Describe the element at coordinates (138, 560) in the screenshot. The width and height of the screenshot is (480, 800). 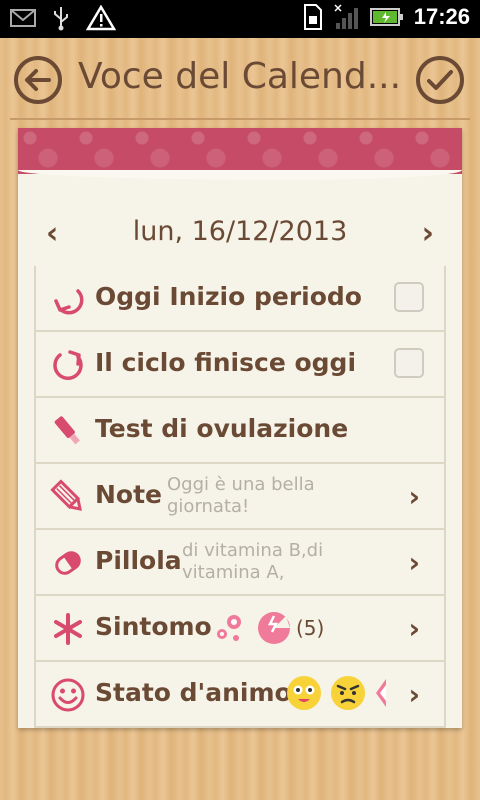
I see `row-label: Pillola` at that location.